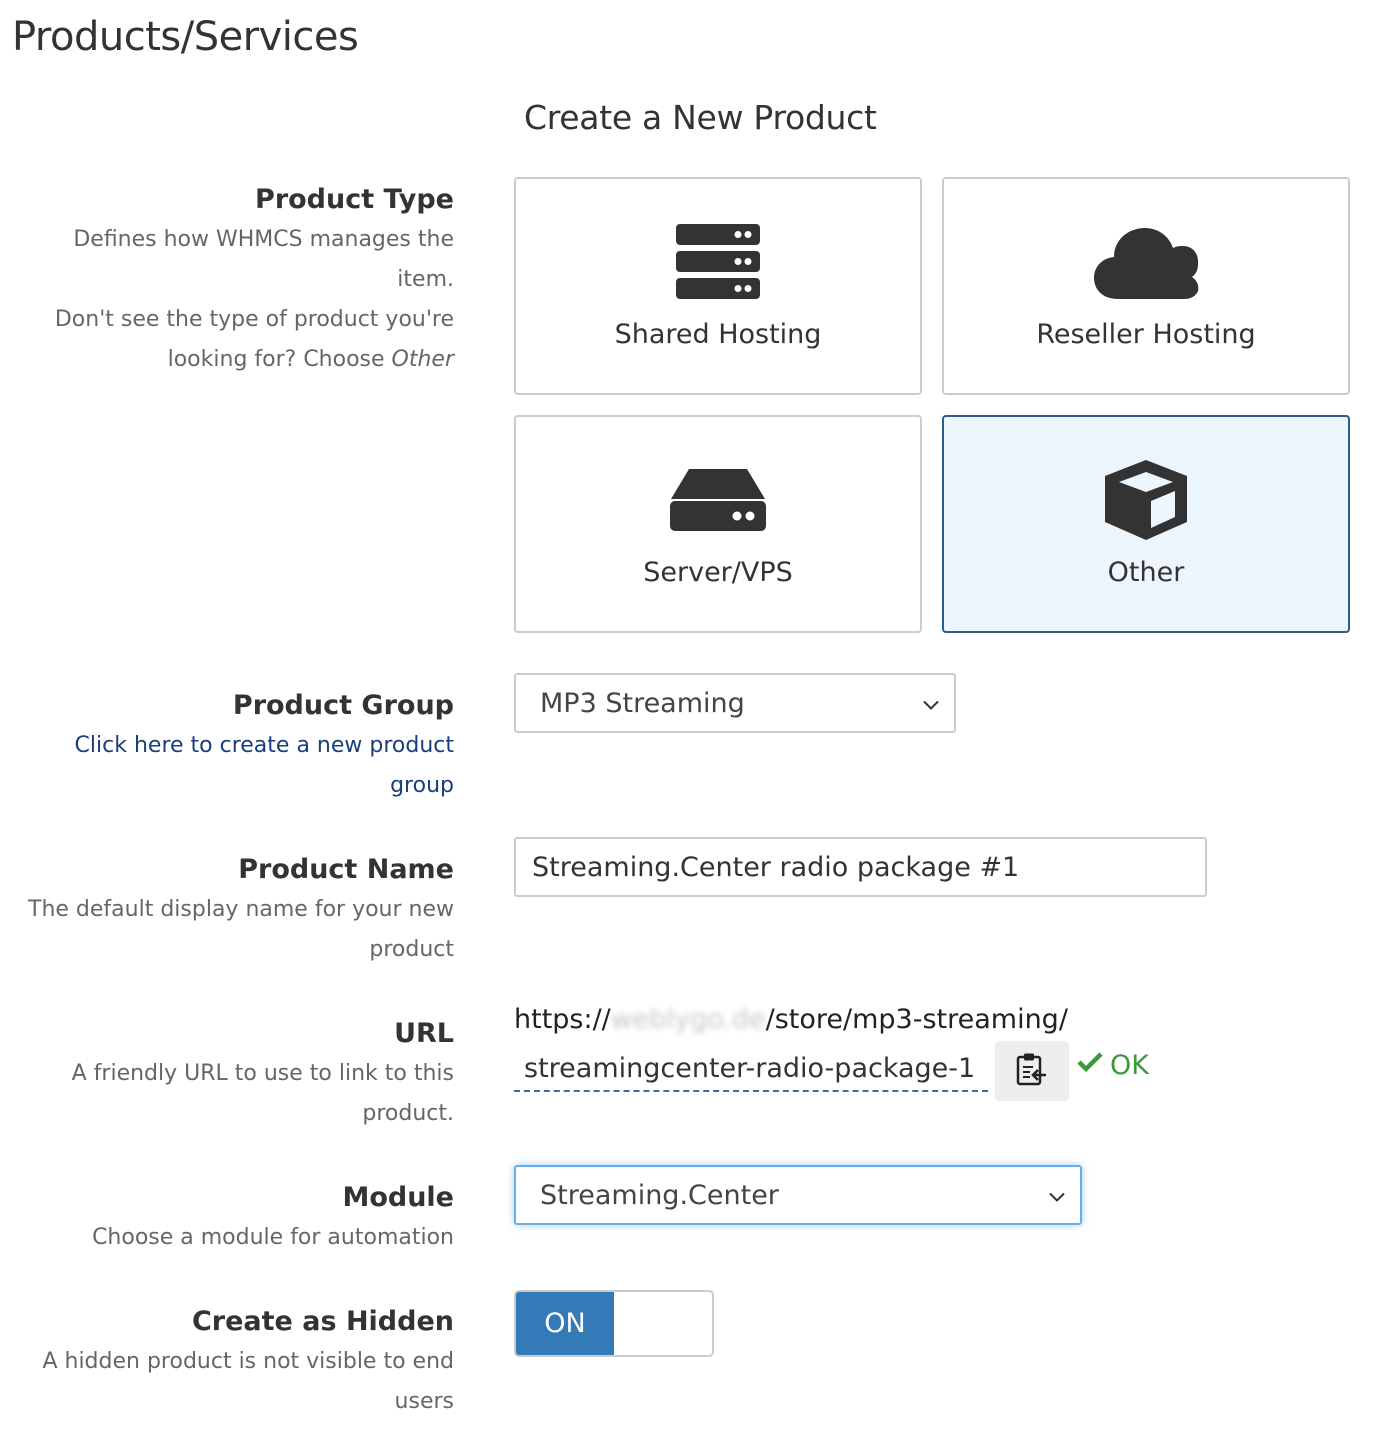  Describe the element at coordinates (718, 500) in the screenshot. I see `hdd-icon` at that location.